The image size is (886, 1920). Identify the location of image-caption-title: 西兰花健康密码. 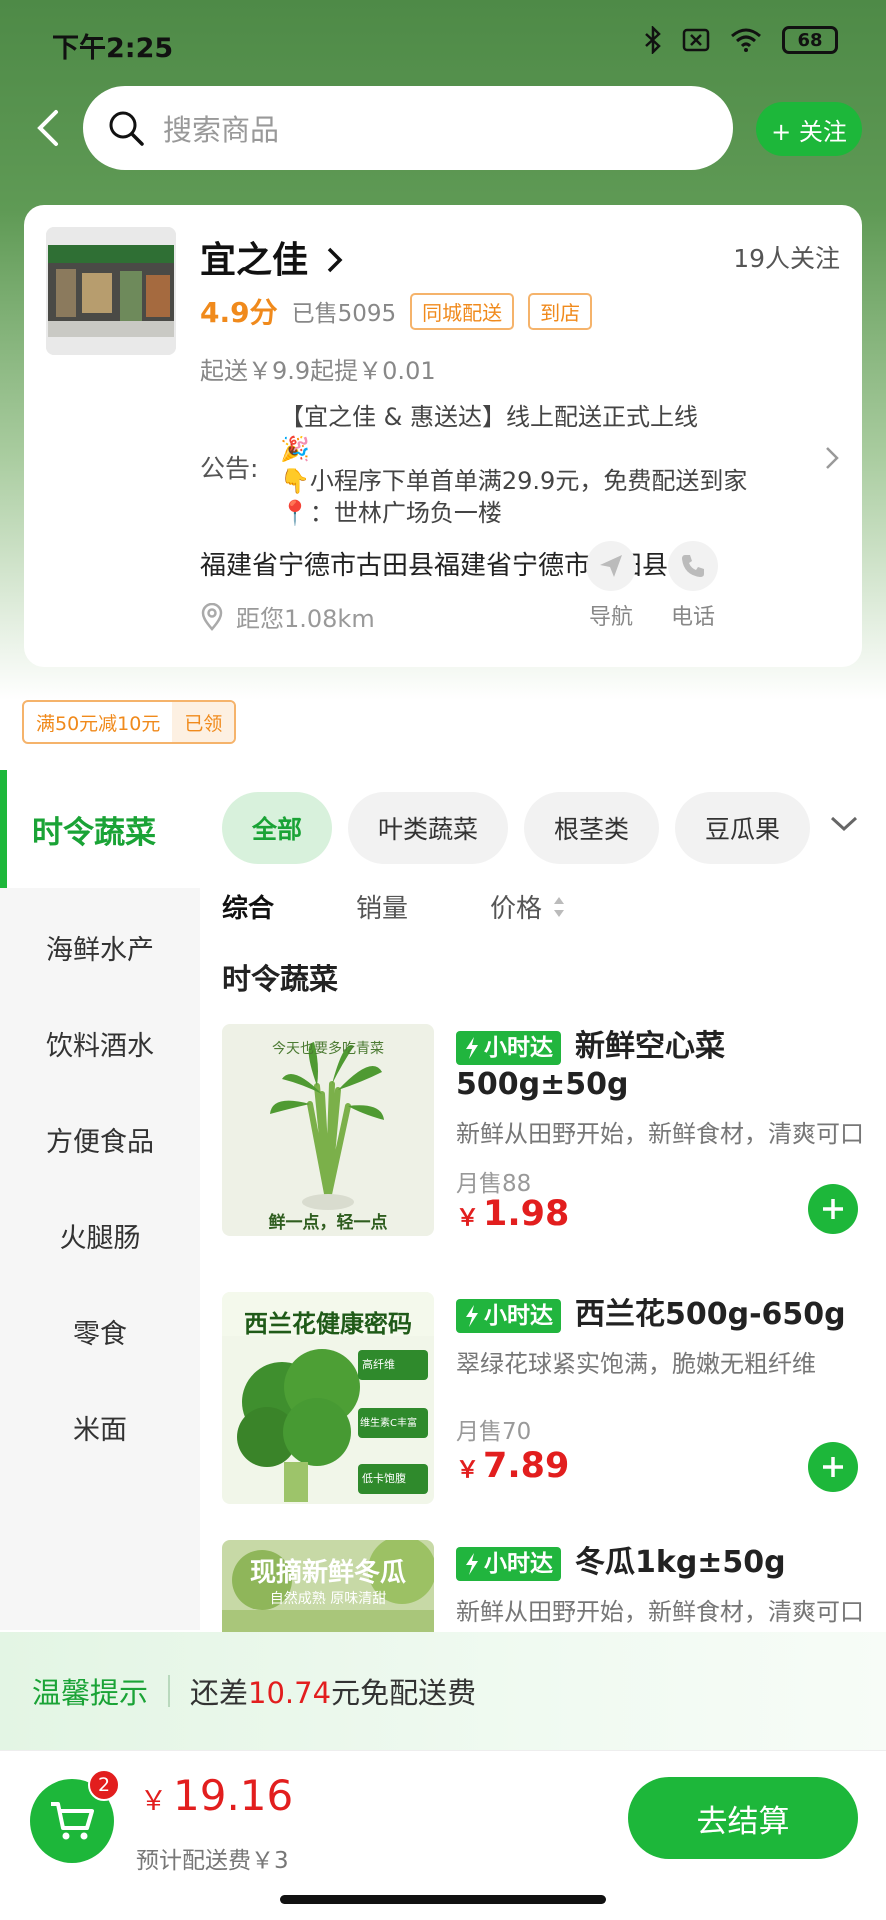
(328, 1324).